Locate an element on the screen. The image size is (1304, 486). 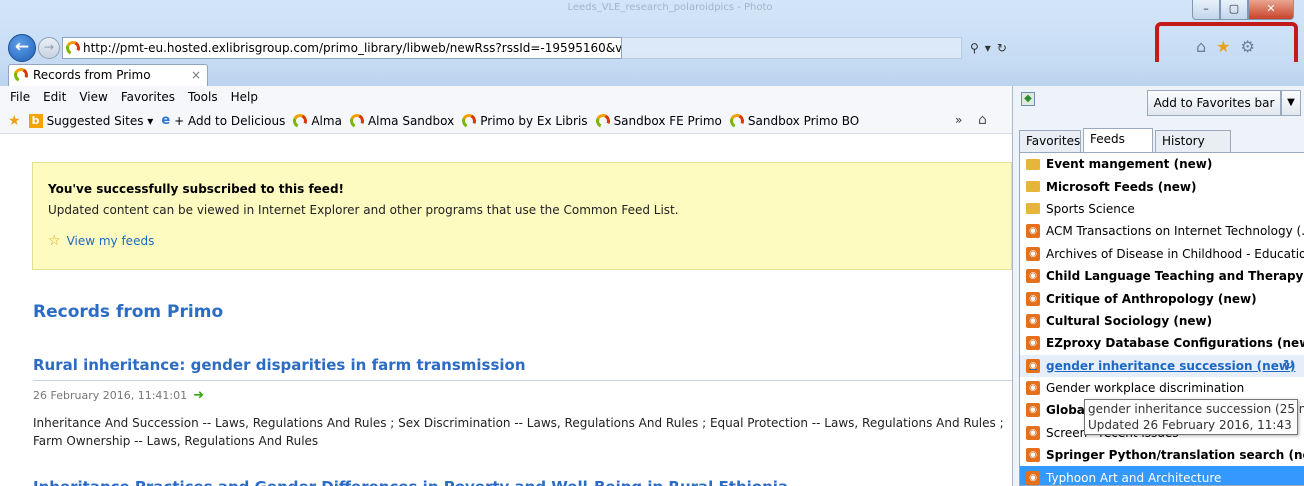
view-feeds-label: View my feeds is located at coordinates (110, 241).